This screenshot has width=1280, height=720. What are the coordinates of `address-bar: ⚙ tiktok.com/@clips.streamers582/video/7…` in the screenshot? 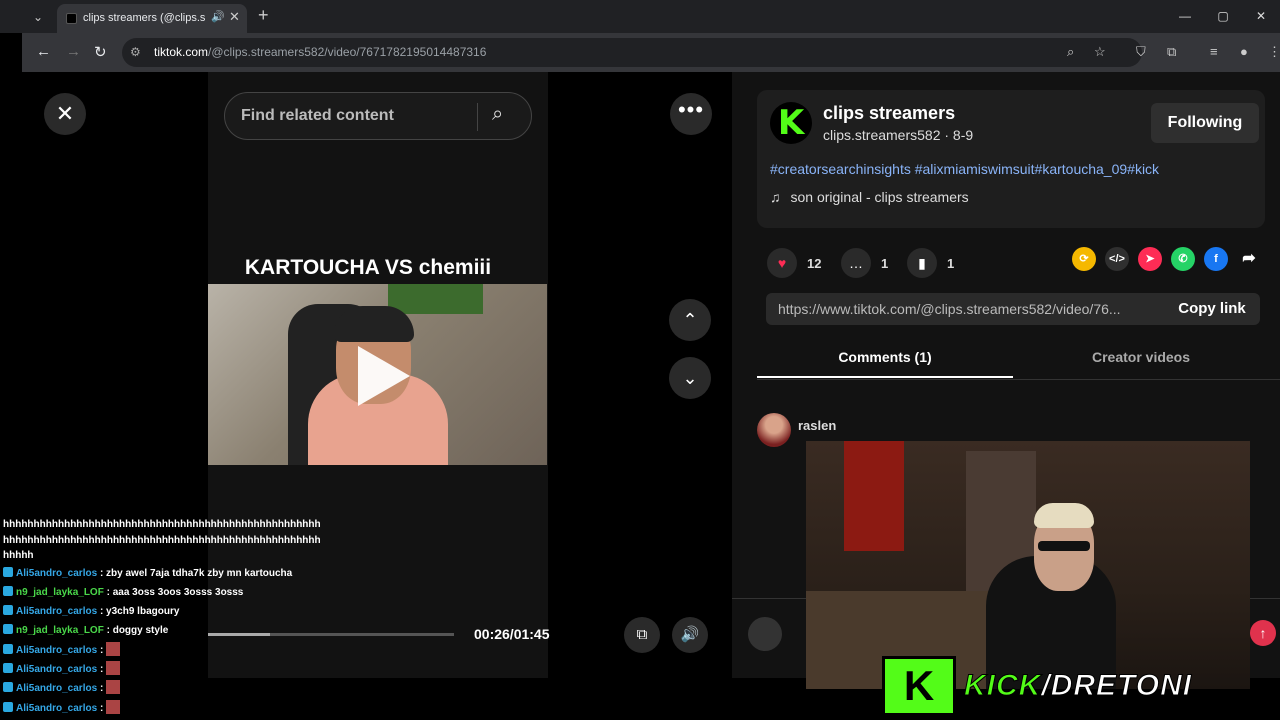 It's located at (632, 52).